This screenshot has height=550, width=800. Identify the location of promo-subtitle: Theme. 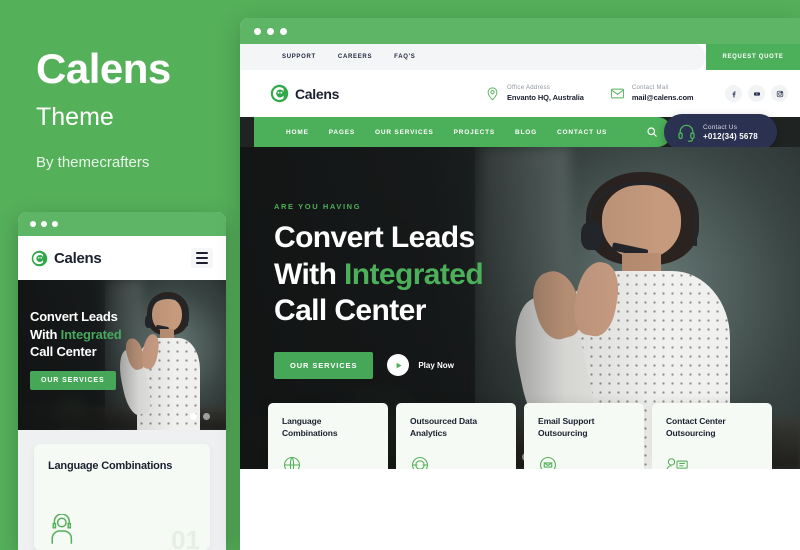
(75, 117).